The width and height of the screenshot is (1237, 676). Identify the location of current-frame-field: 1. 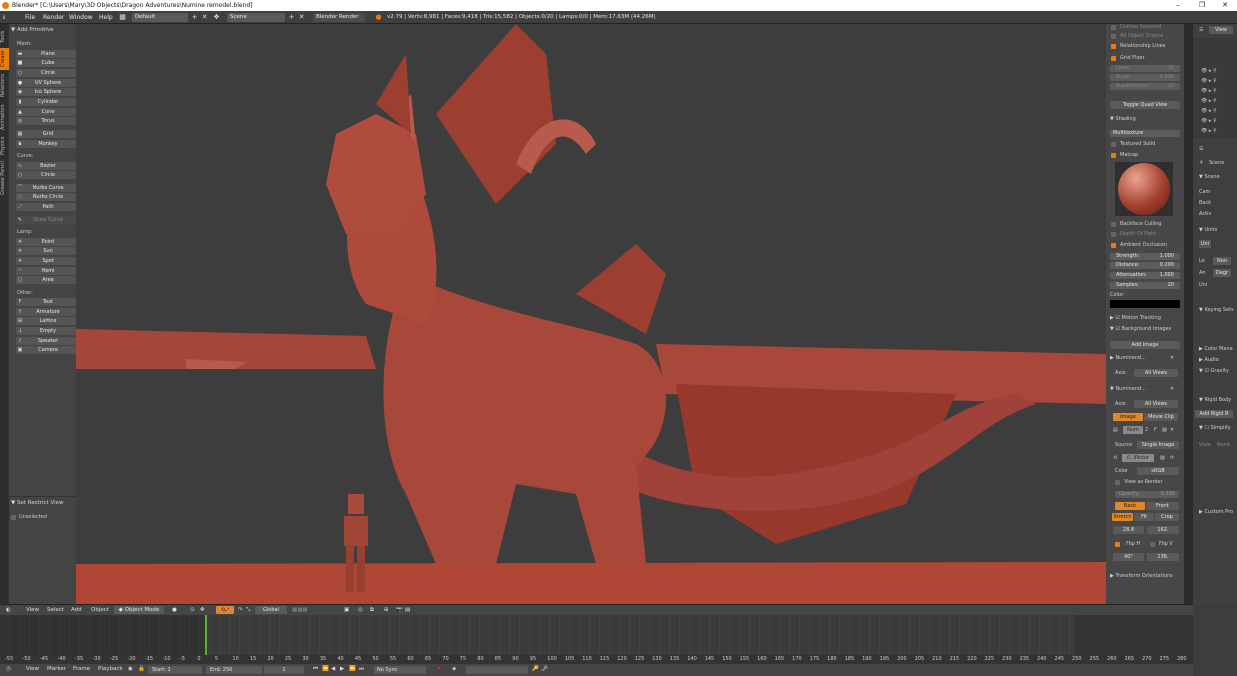
(284, 670).